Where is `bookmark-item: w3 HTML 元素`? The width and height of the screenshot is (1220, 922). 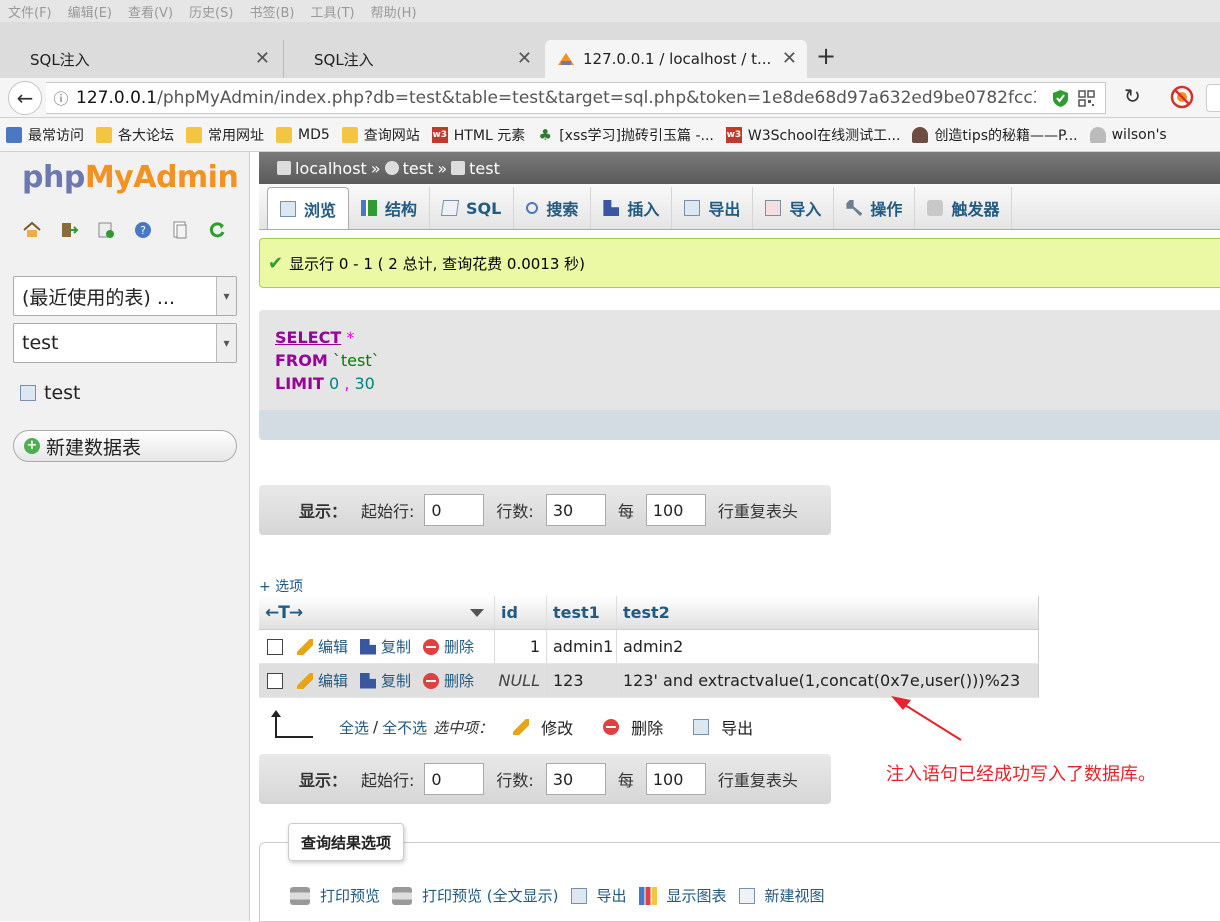
bookmark-item: w3 HTML 元素 is located at coordinates (478, 135).